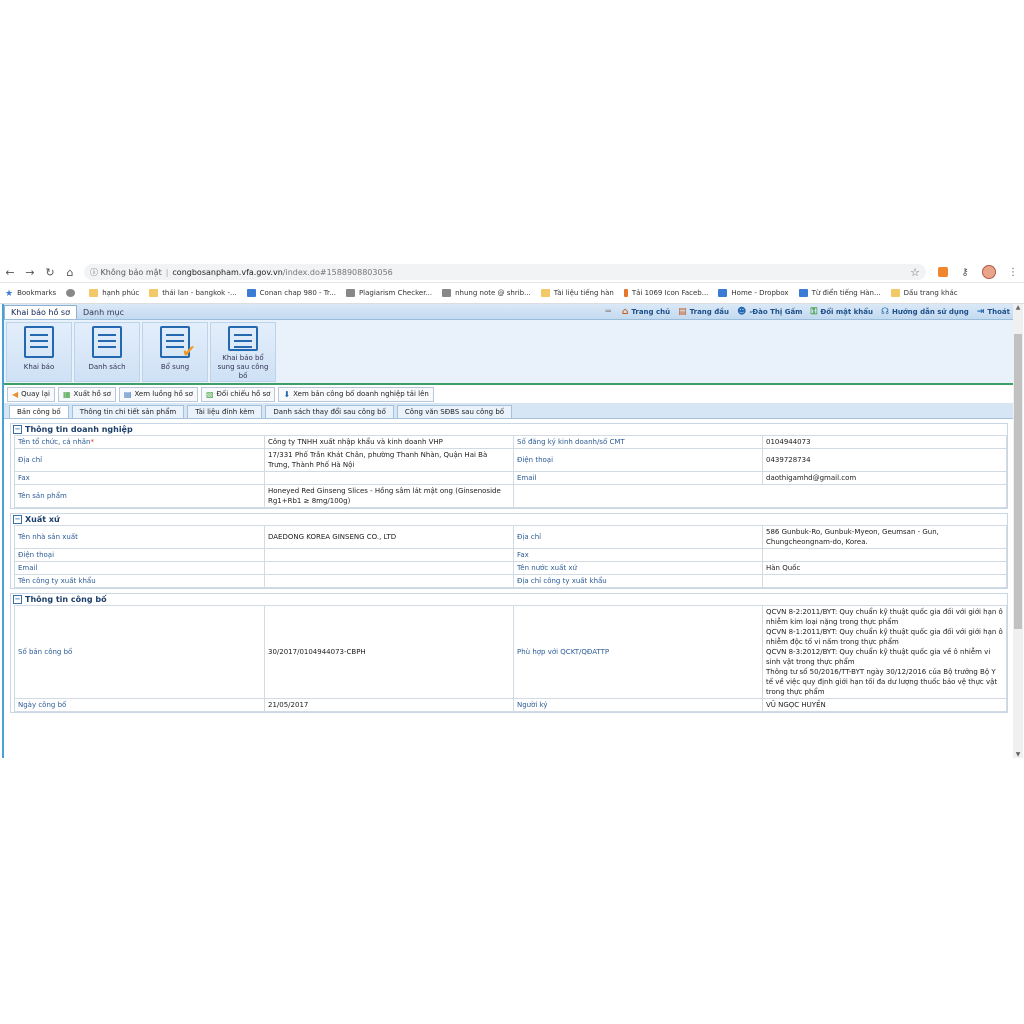 The image size is (1024, 1024). What do you see at coordinates (638, 442) in the screenshot?
I see `field-label: Số đăng ký kinh doanh/số CMT` at bounding box center [638, 442].